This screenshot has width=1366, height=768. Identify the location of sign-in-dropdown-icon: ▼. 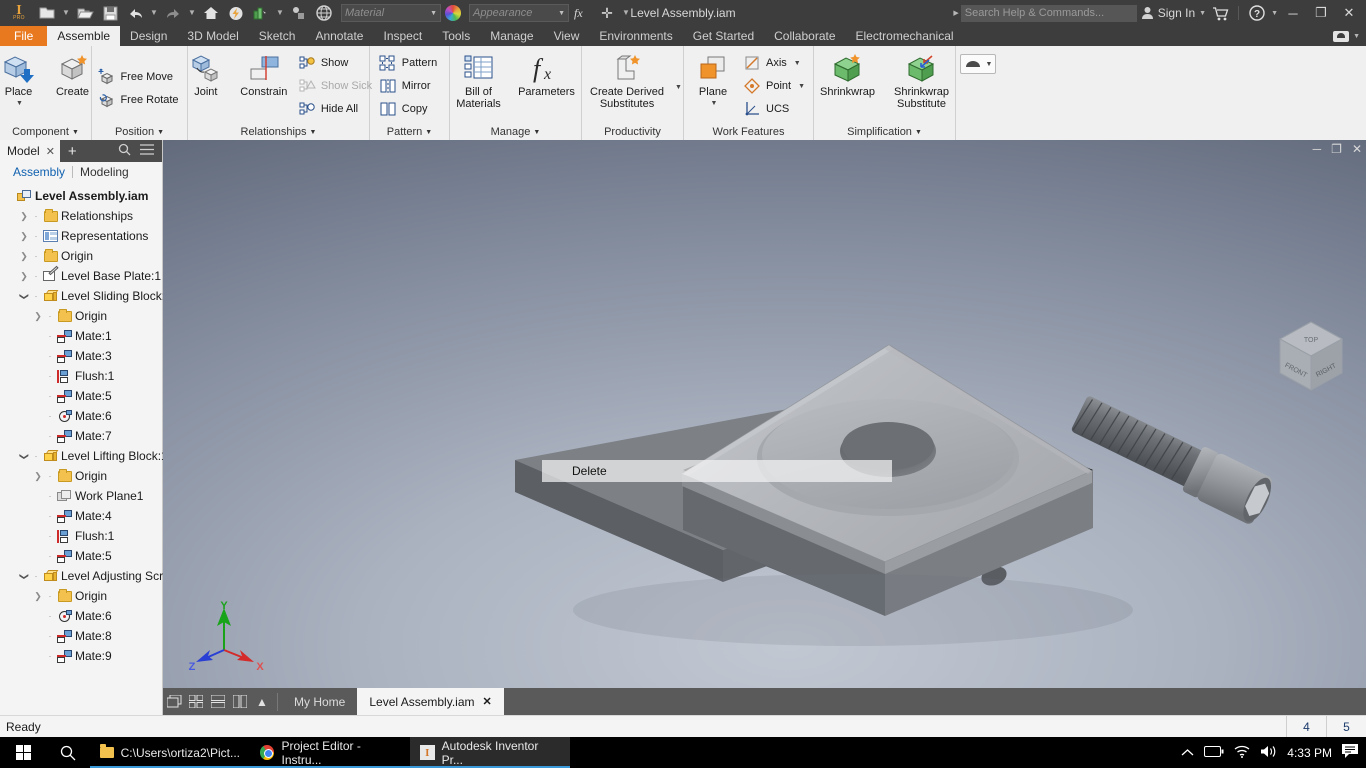
(1202, 13).